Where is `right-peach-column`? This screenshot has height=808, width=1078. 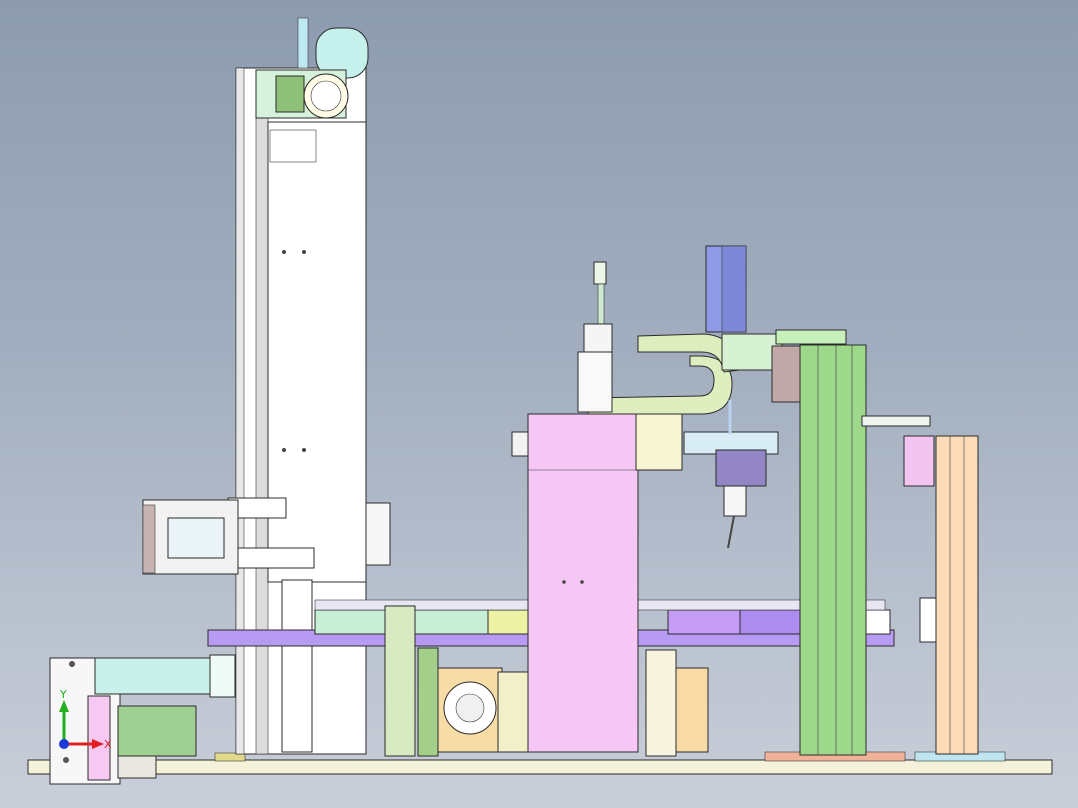
right-peach-column is located at coordinates (941, 595).